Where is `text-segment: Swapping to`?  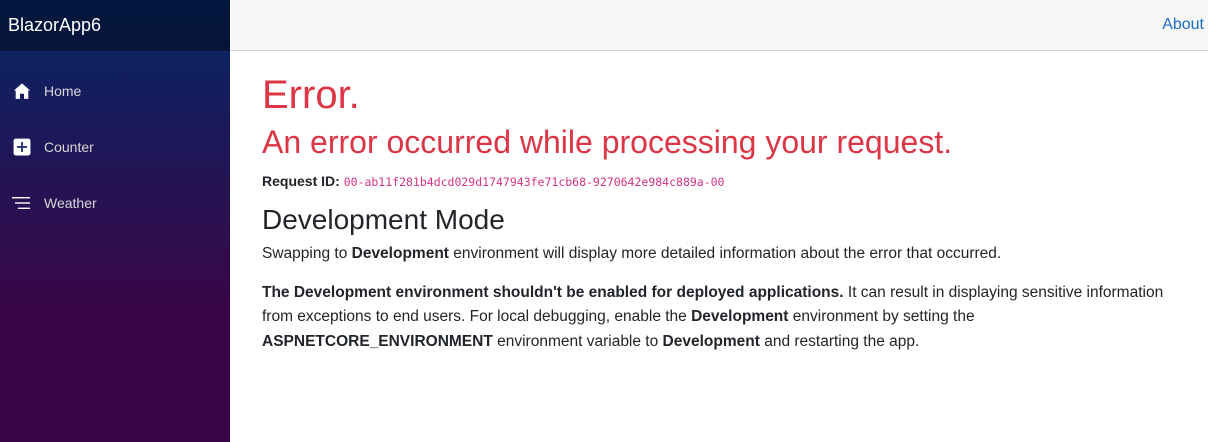
text-segment: Swapping to is located at coordinates (307, 253).